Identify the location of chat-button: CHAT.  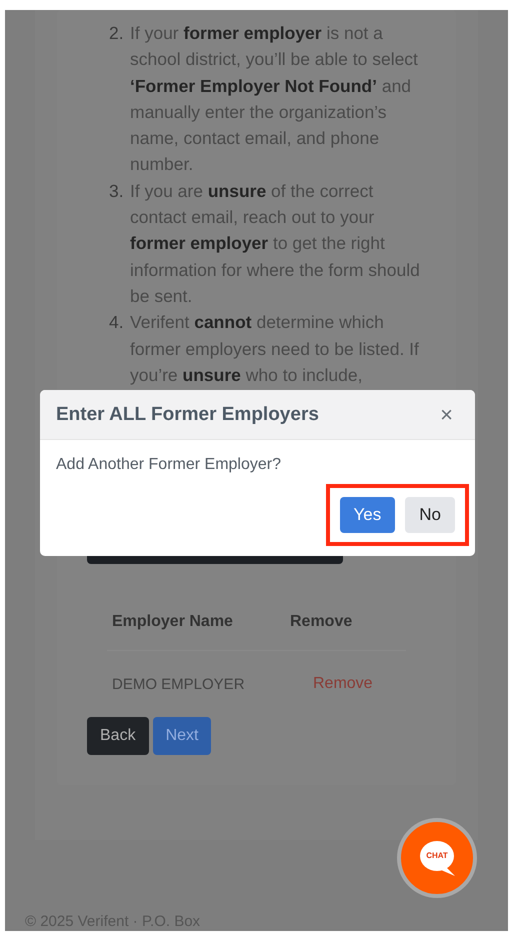
(437, 858).